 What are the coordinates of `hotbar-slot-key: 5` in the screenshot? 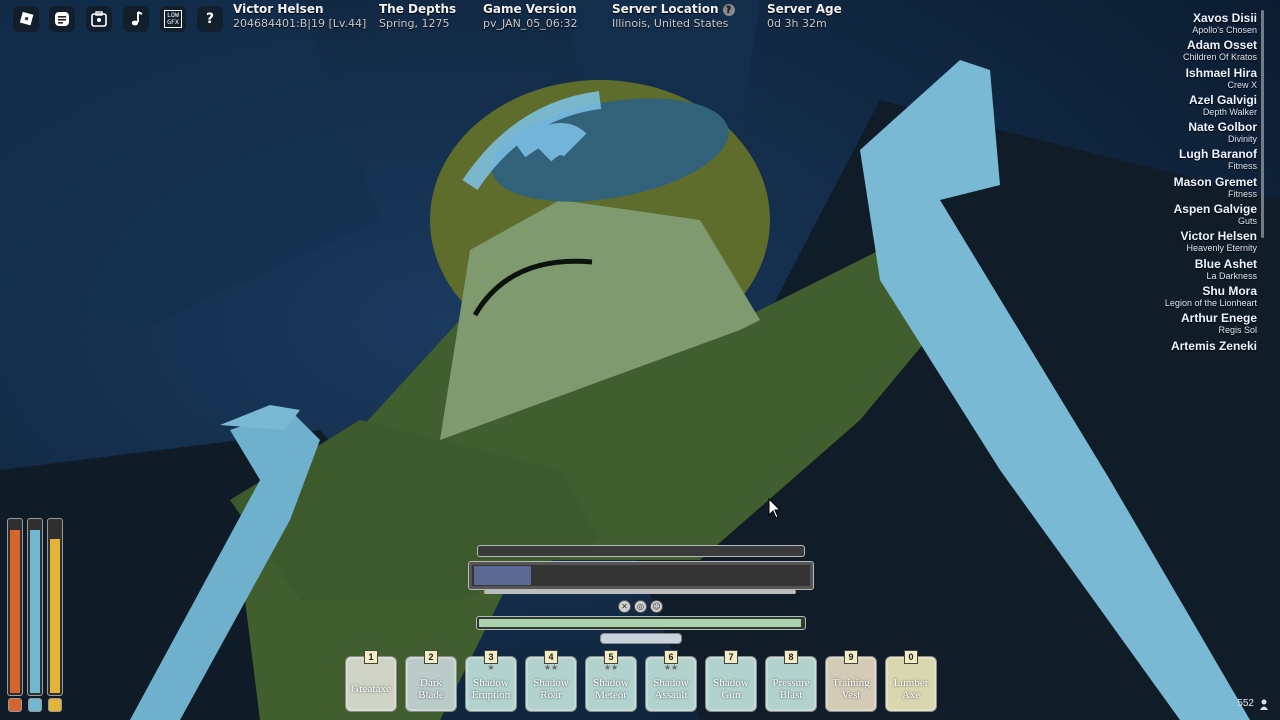 It's located at (611, 657).